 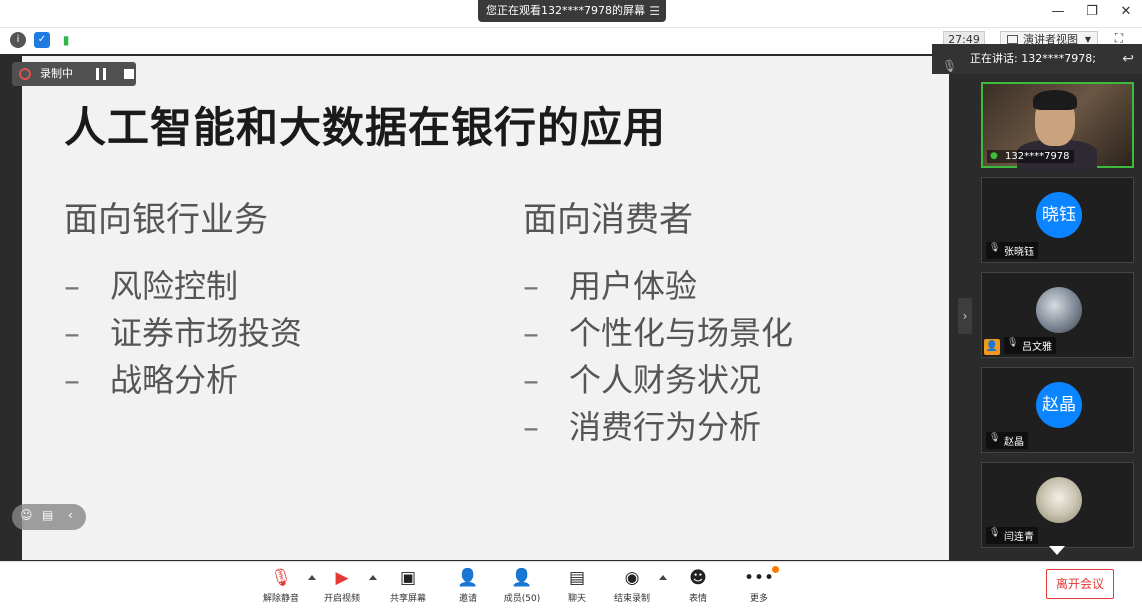 I want to click on participant-name: 🎙 吕文雅, so click(x=1030, y=345).